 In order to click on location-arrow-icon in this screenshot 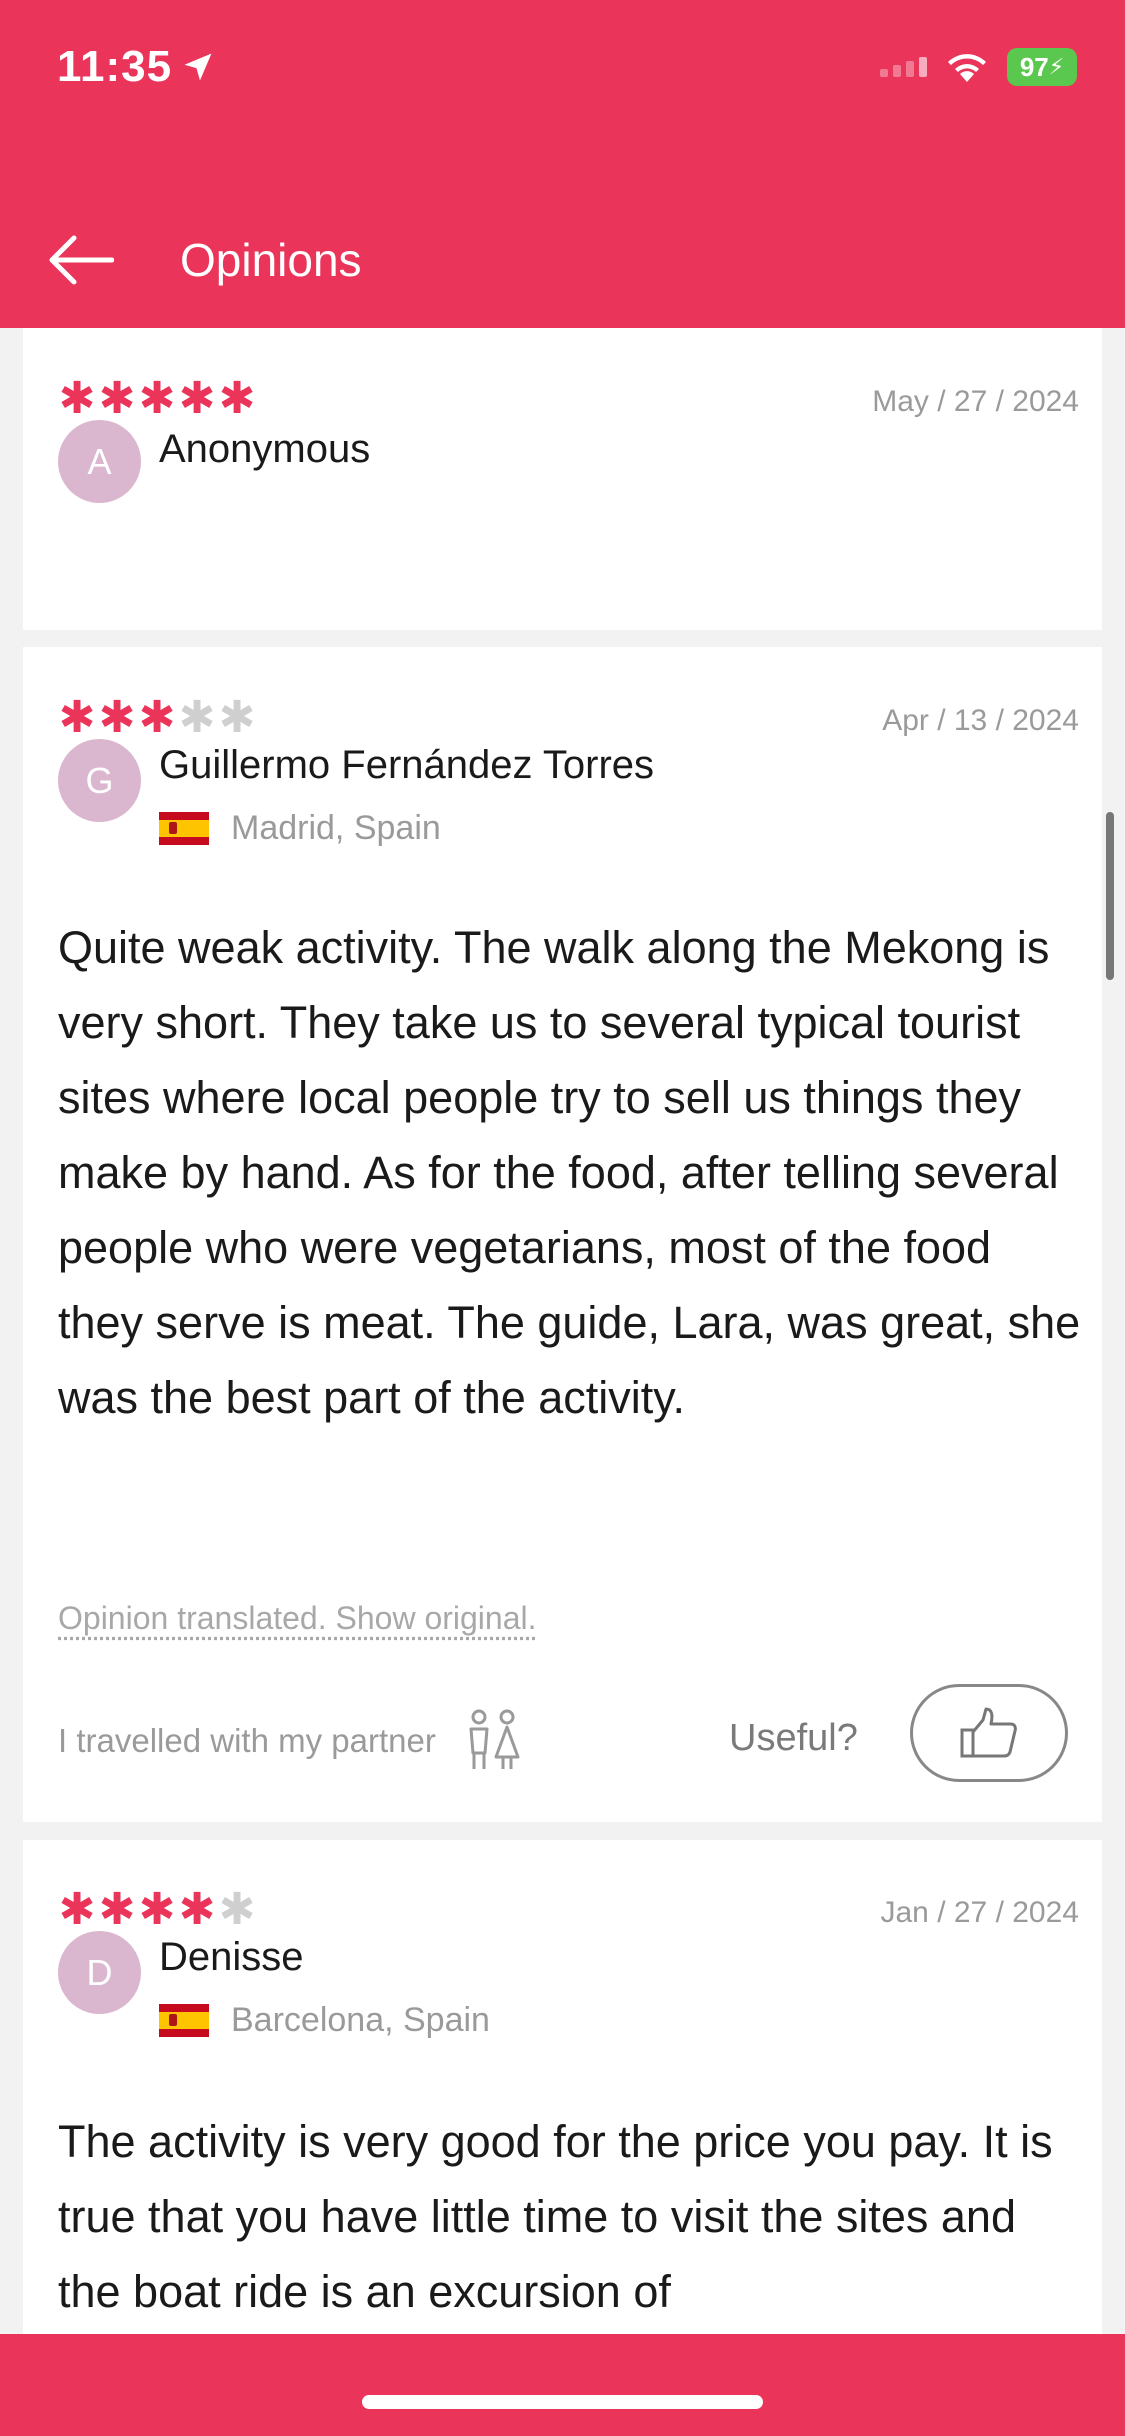, I will do `click(198, 67)`.